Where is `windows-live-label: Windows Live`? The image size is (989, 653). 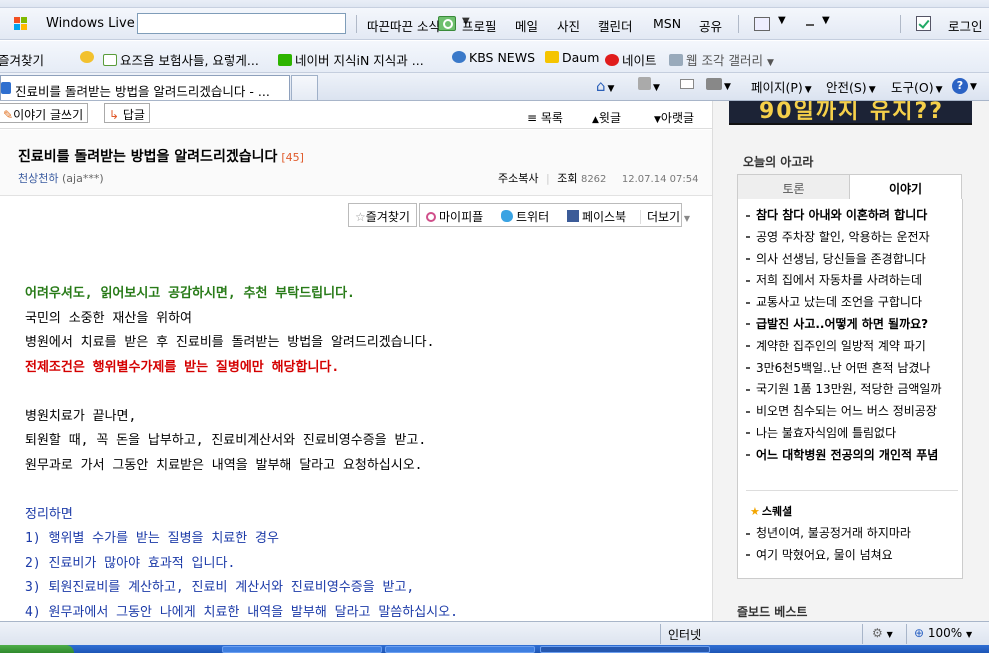 windows-live-label: Windows Live is located at coordinates (90, 23).